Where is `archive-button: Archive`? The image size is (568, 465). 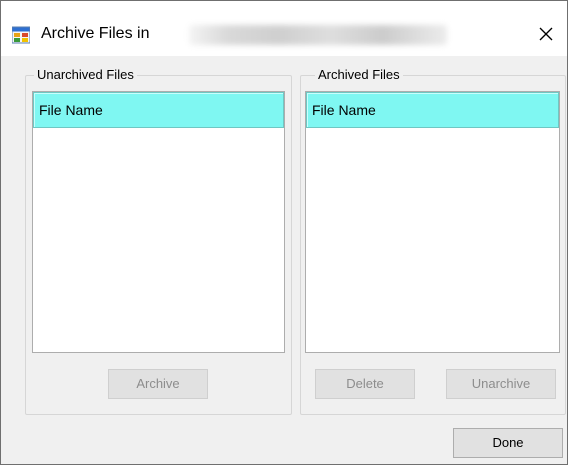
archive-button: Archive is located at coordinates (158, 384).